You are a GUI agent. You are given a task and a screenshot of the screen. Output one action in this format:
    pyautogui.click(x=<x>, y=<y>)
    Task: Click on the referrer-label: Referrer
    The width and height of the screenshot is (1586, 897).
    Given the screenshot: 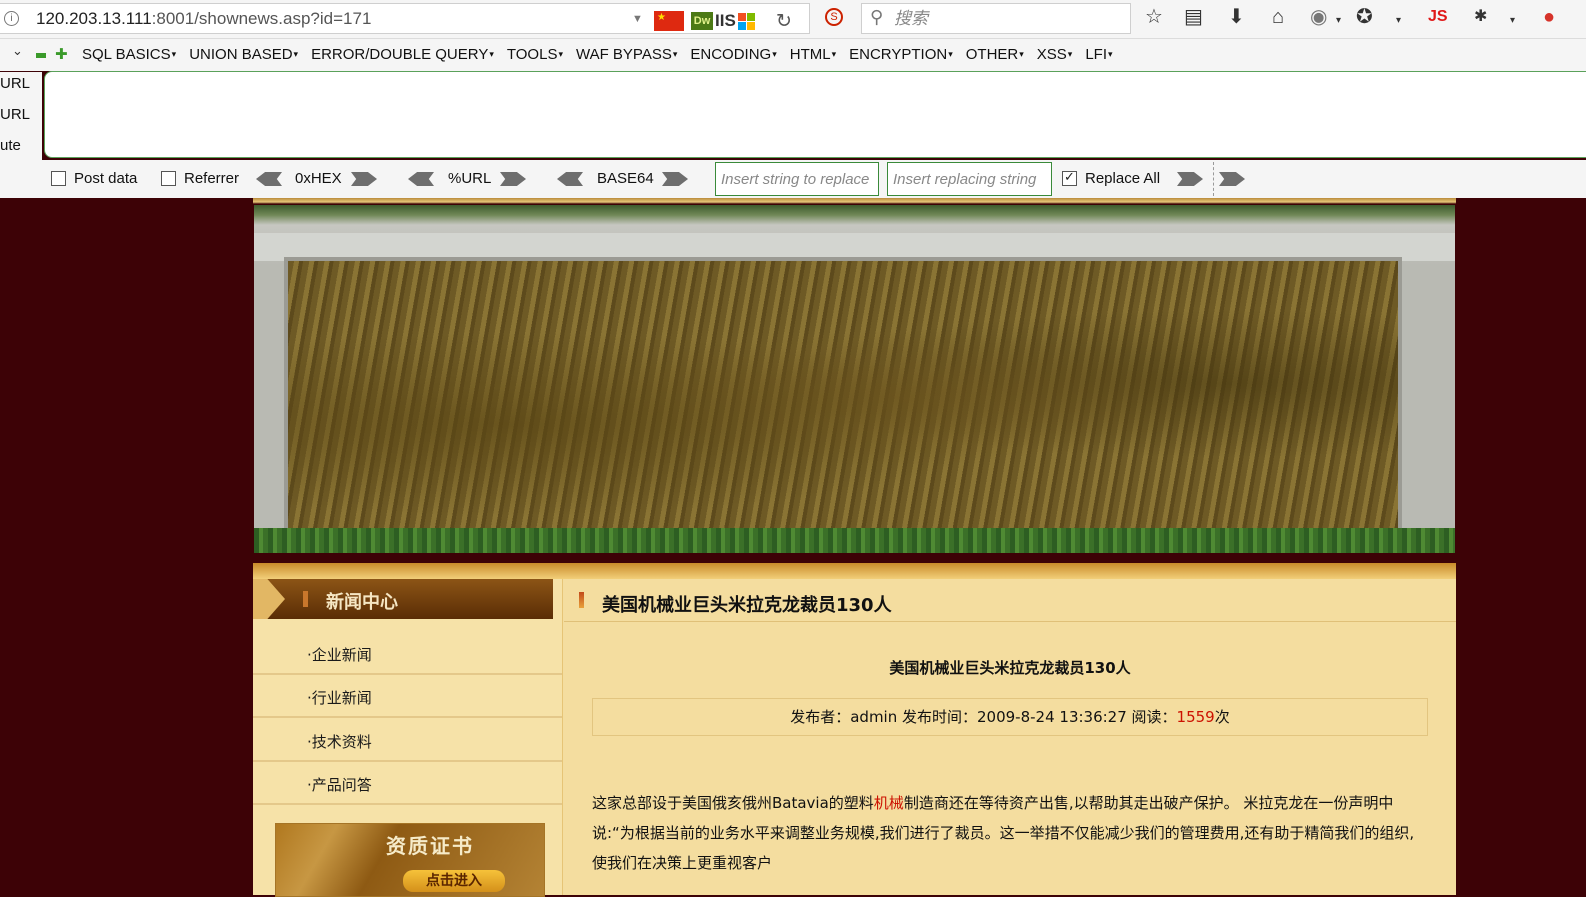 What is the action you would take?
    pyautogui.click(x=212, y=178)
    